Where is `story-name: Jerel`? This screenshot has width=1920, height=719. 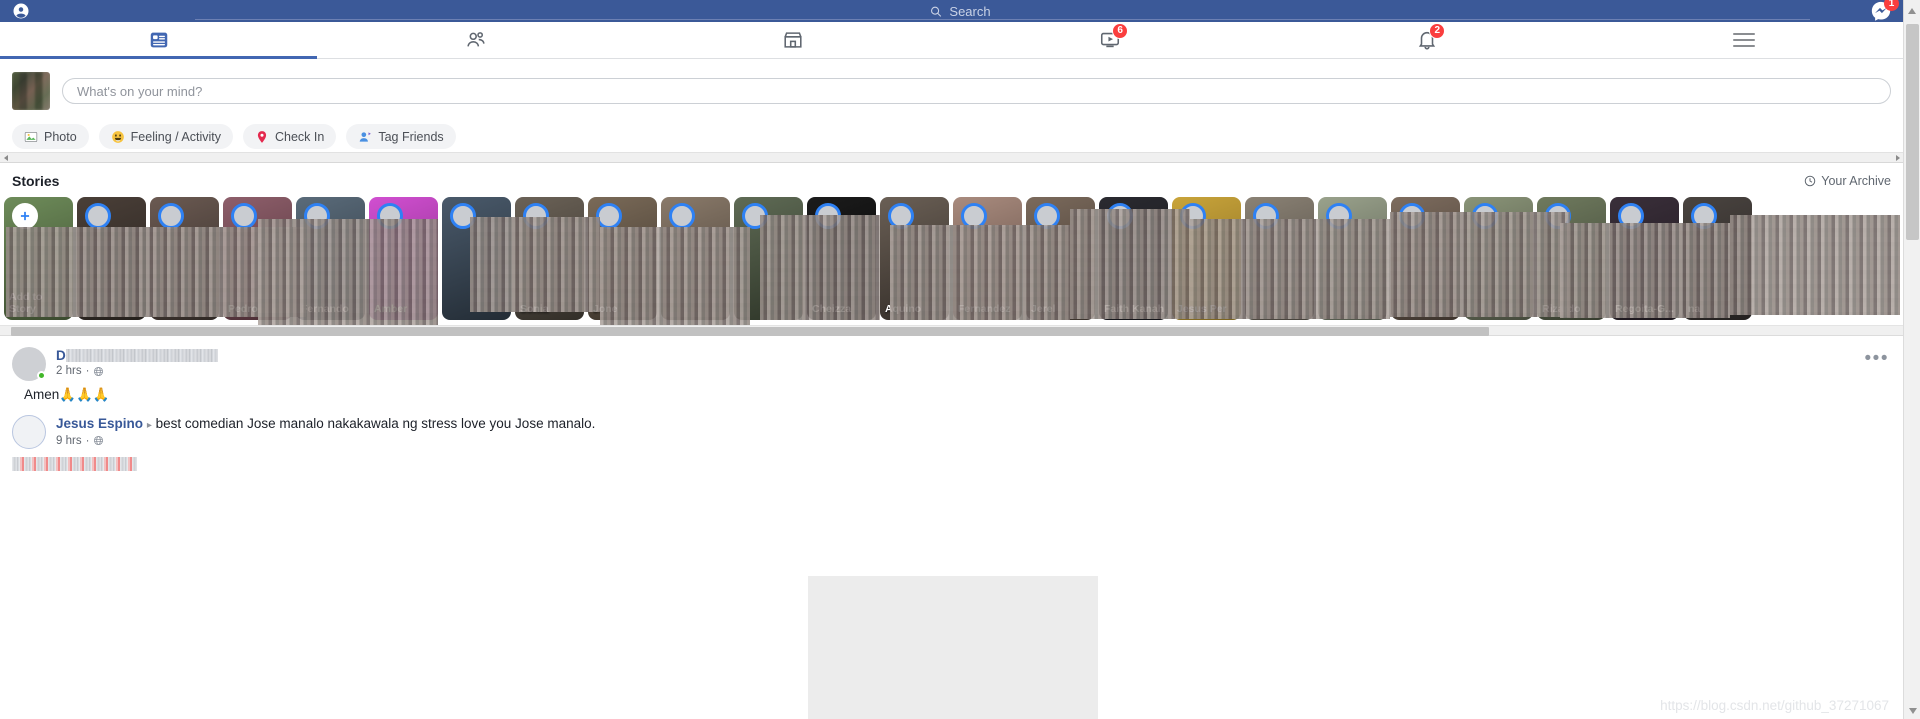 story-name: Jerel is located at coordinates (1043, 308).